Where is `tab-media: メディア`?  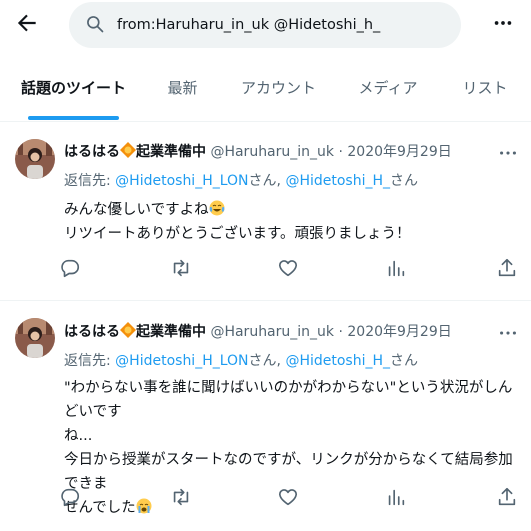
tab-media: メディア is located at coordinates (388, 90).